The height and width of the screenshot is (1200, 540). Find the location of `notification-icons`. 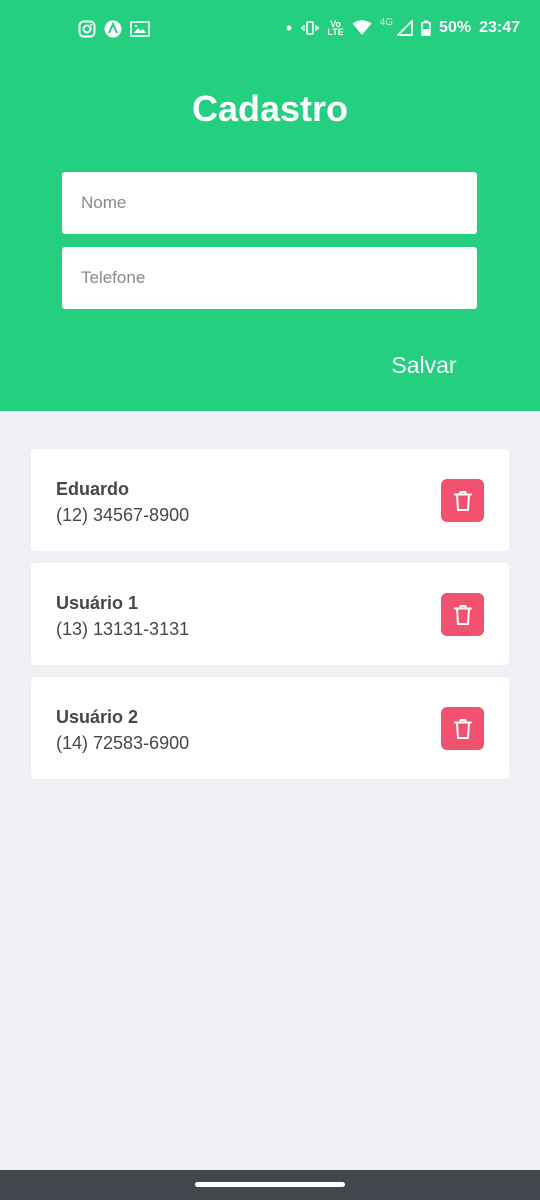

notification-icons is located at coordinates (114, 29).